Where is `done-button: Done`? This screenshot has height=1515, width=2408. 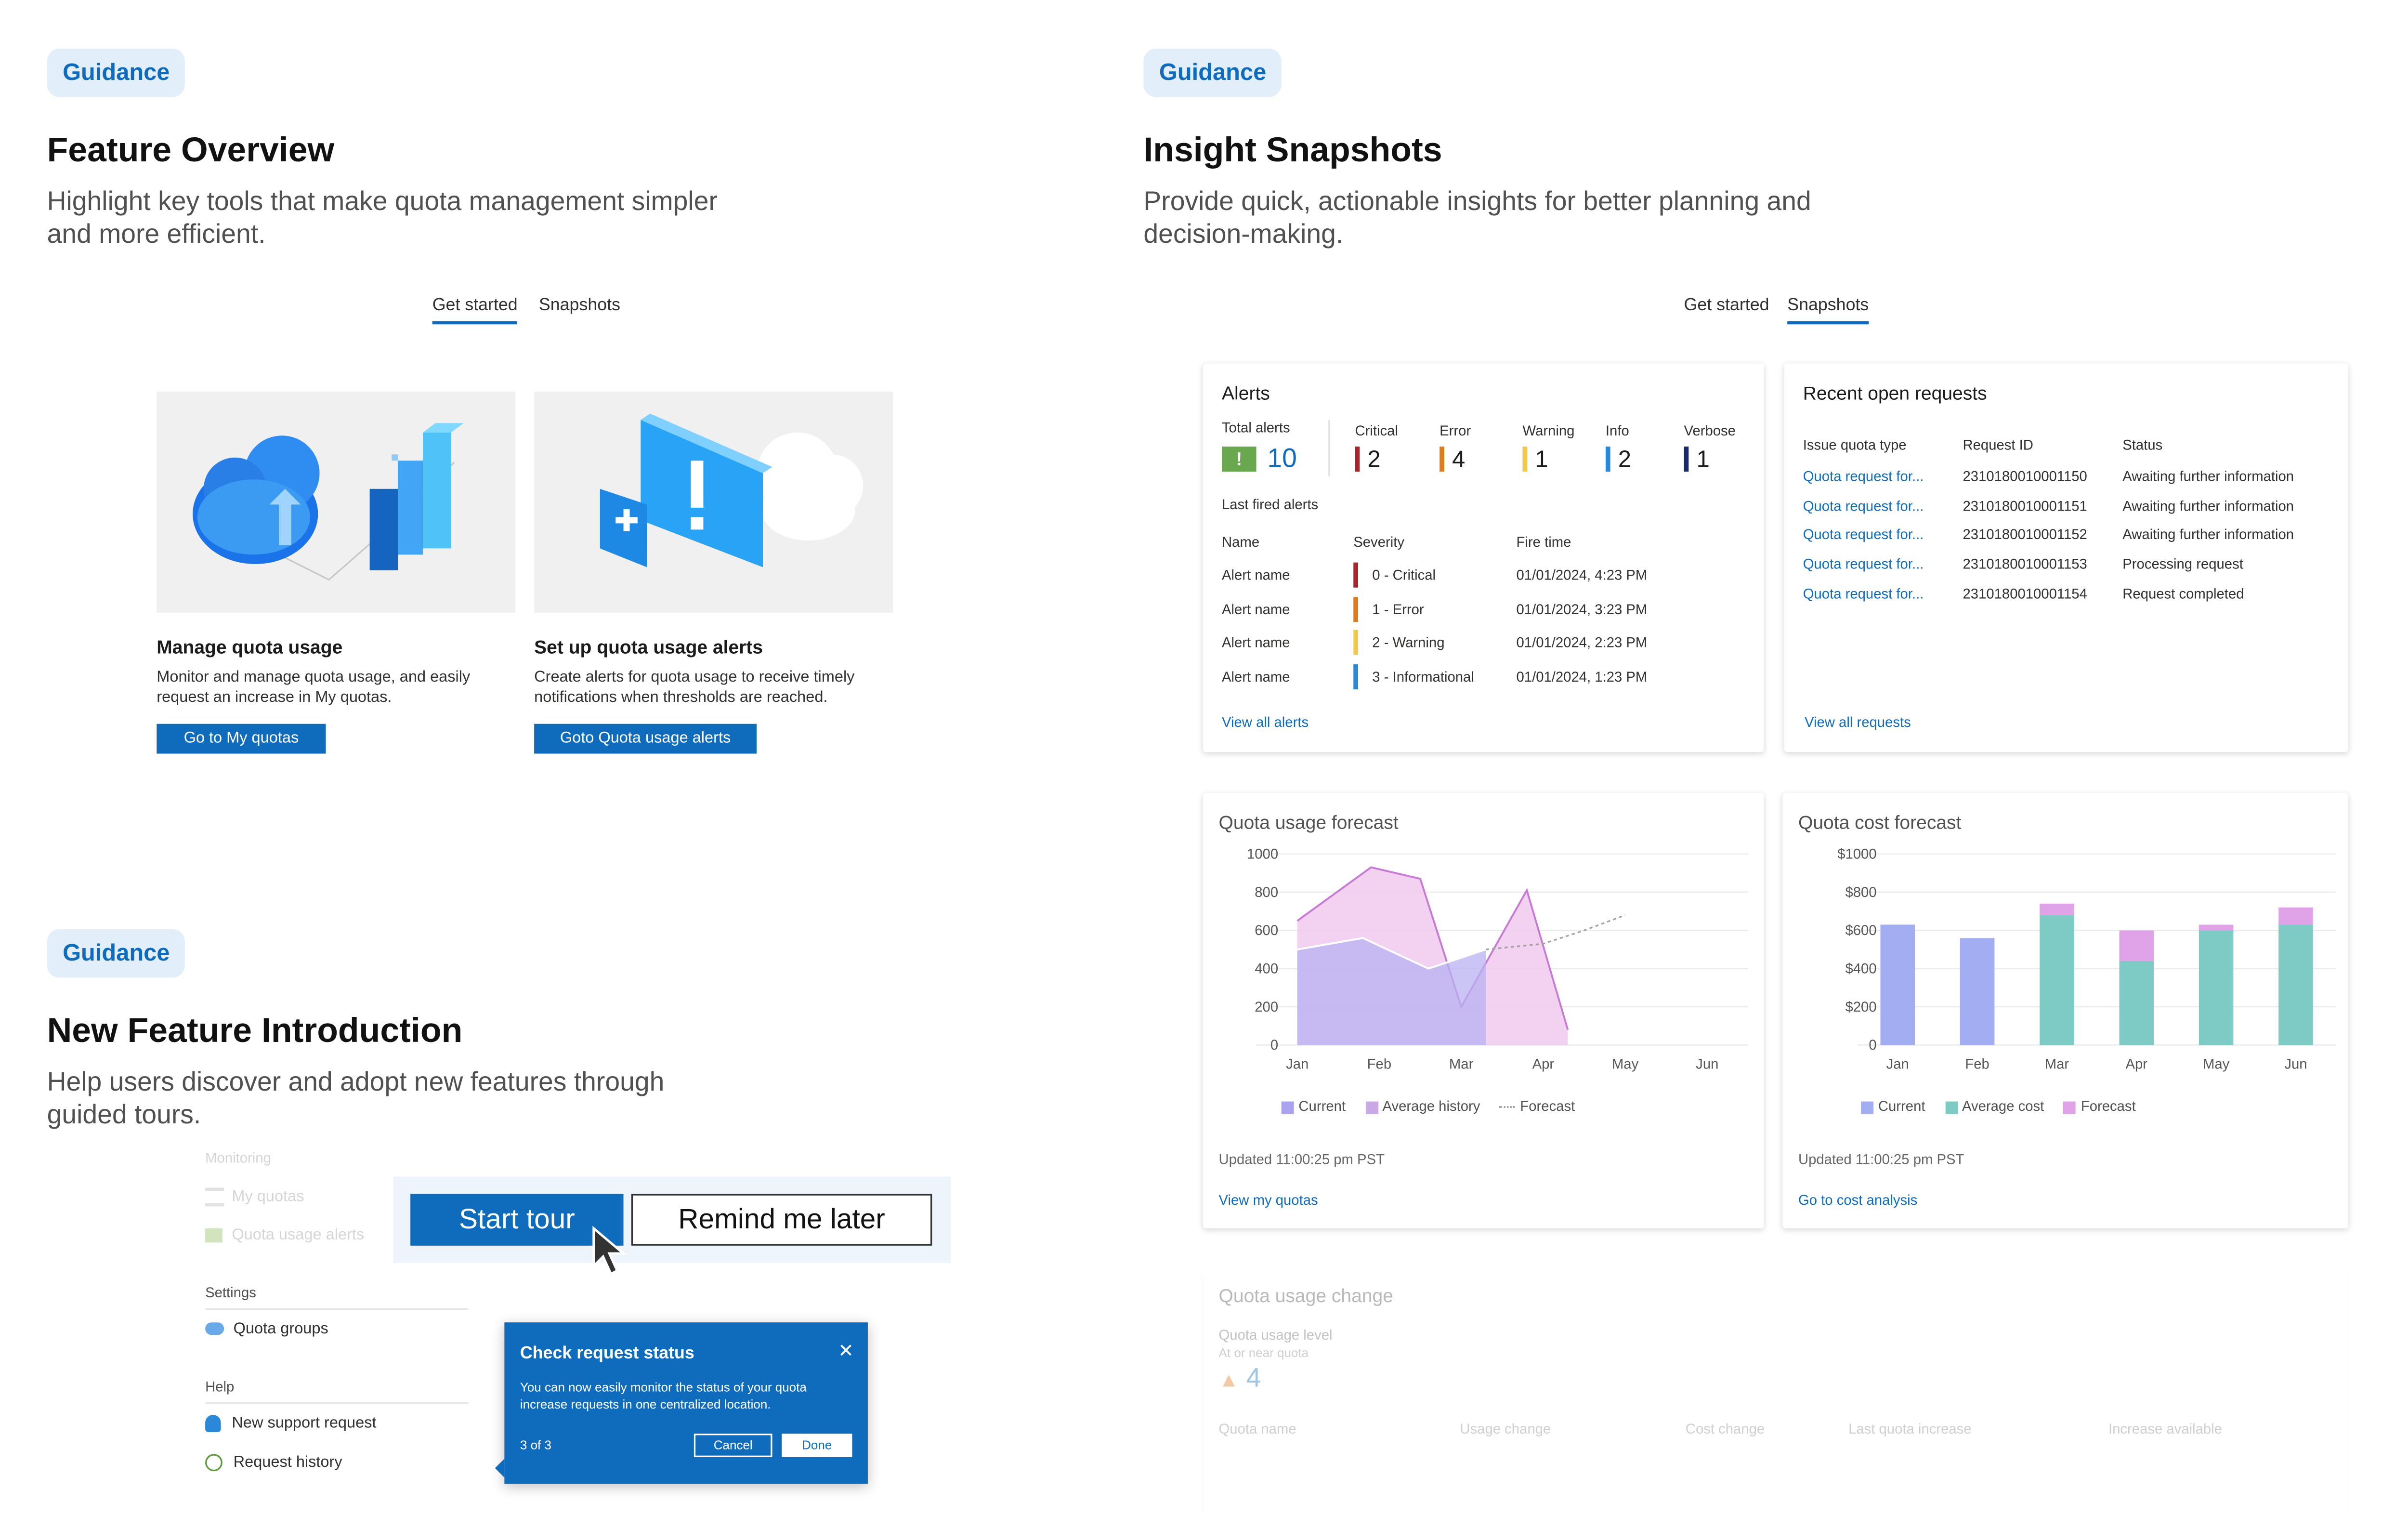
done-button: Done is located at coordinates (817, 1445).